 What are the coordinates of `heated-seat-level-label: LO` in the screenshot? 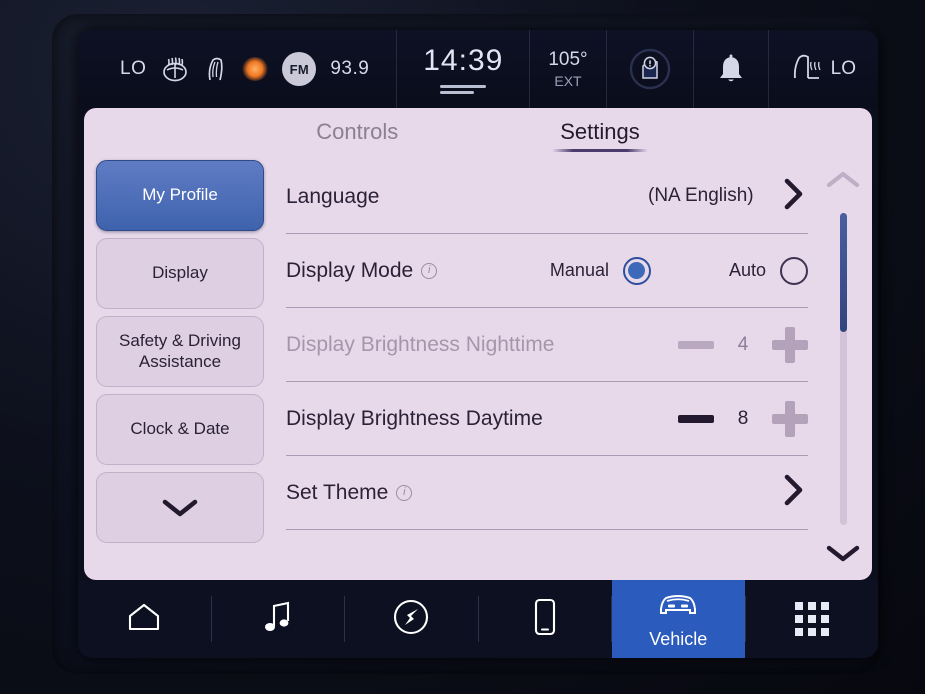 It's located at (843, 68).